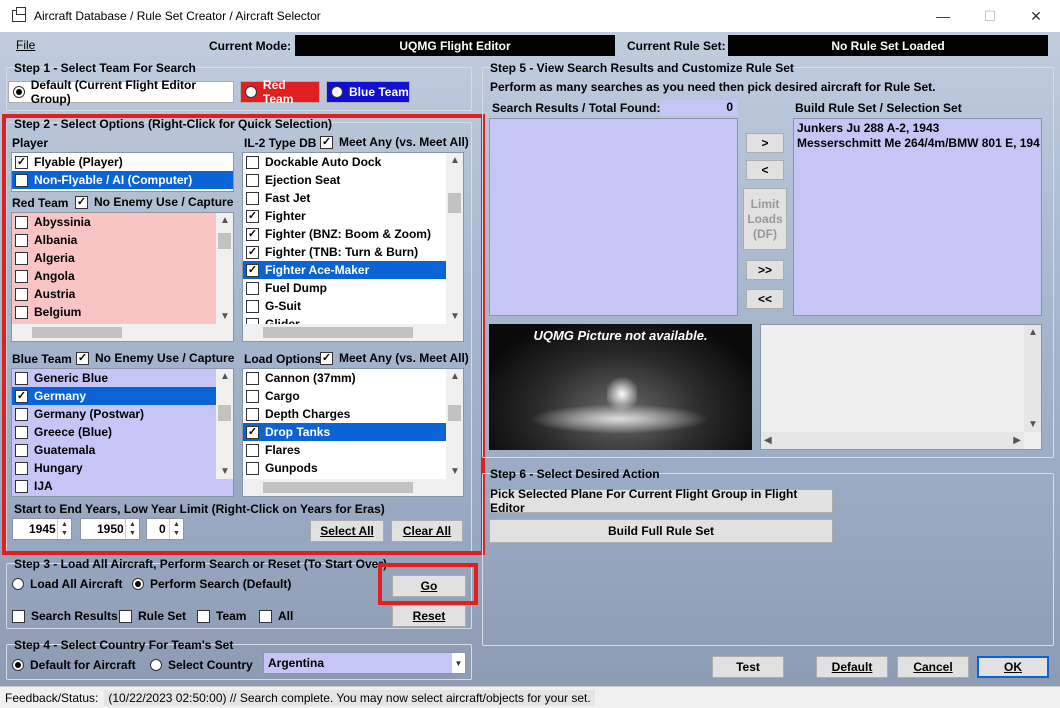 This screenshot has width=1060, height=708. Describe the element at coordinates (619, 419) in the screenshot. I see `ground-glow` at that location.